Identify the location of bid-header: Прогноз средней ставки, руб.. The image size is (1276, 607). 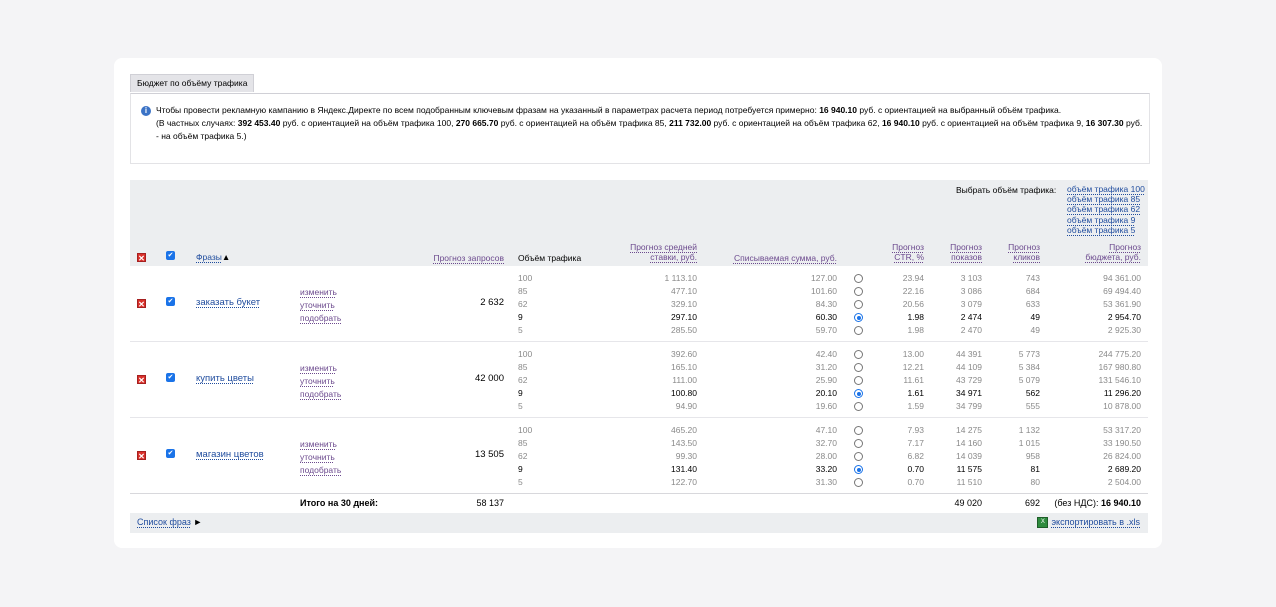
(653, 252).